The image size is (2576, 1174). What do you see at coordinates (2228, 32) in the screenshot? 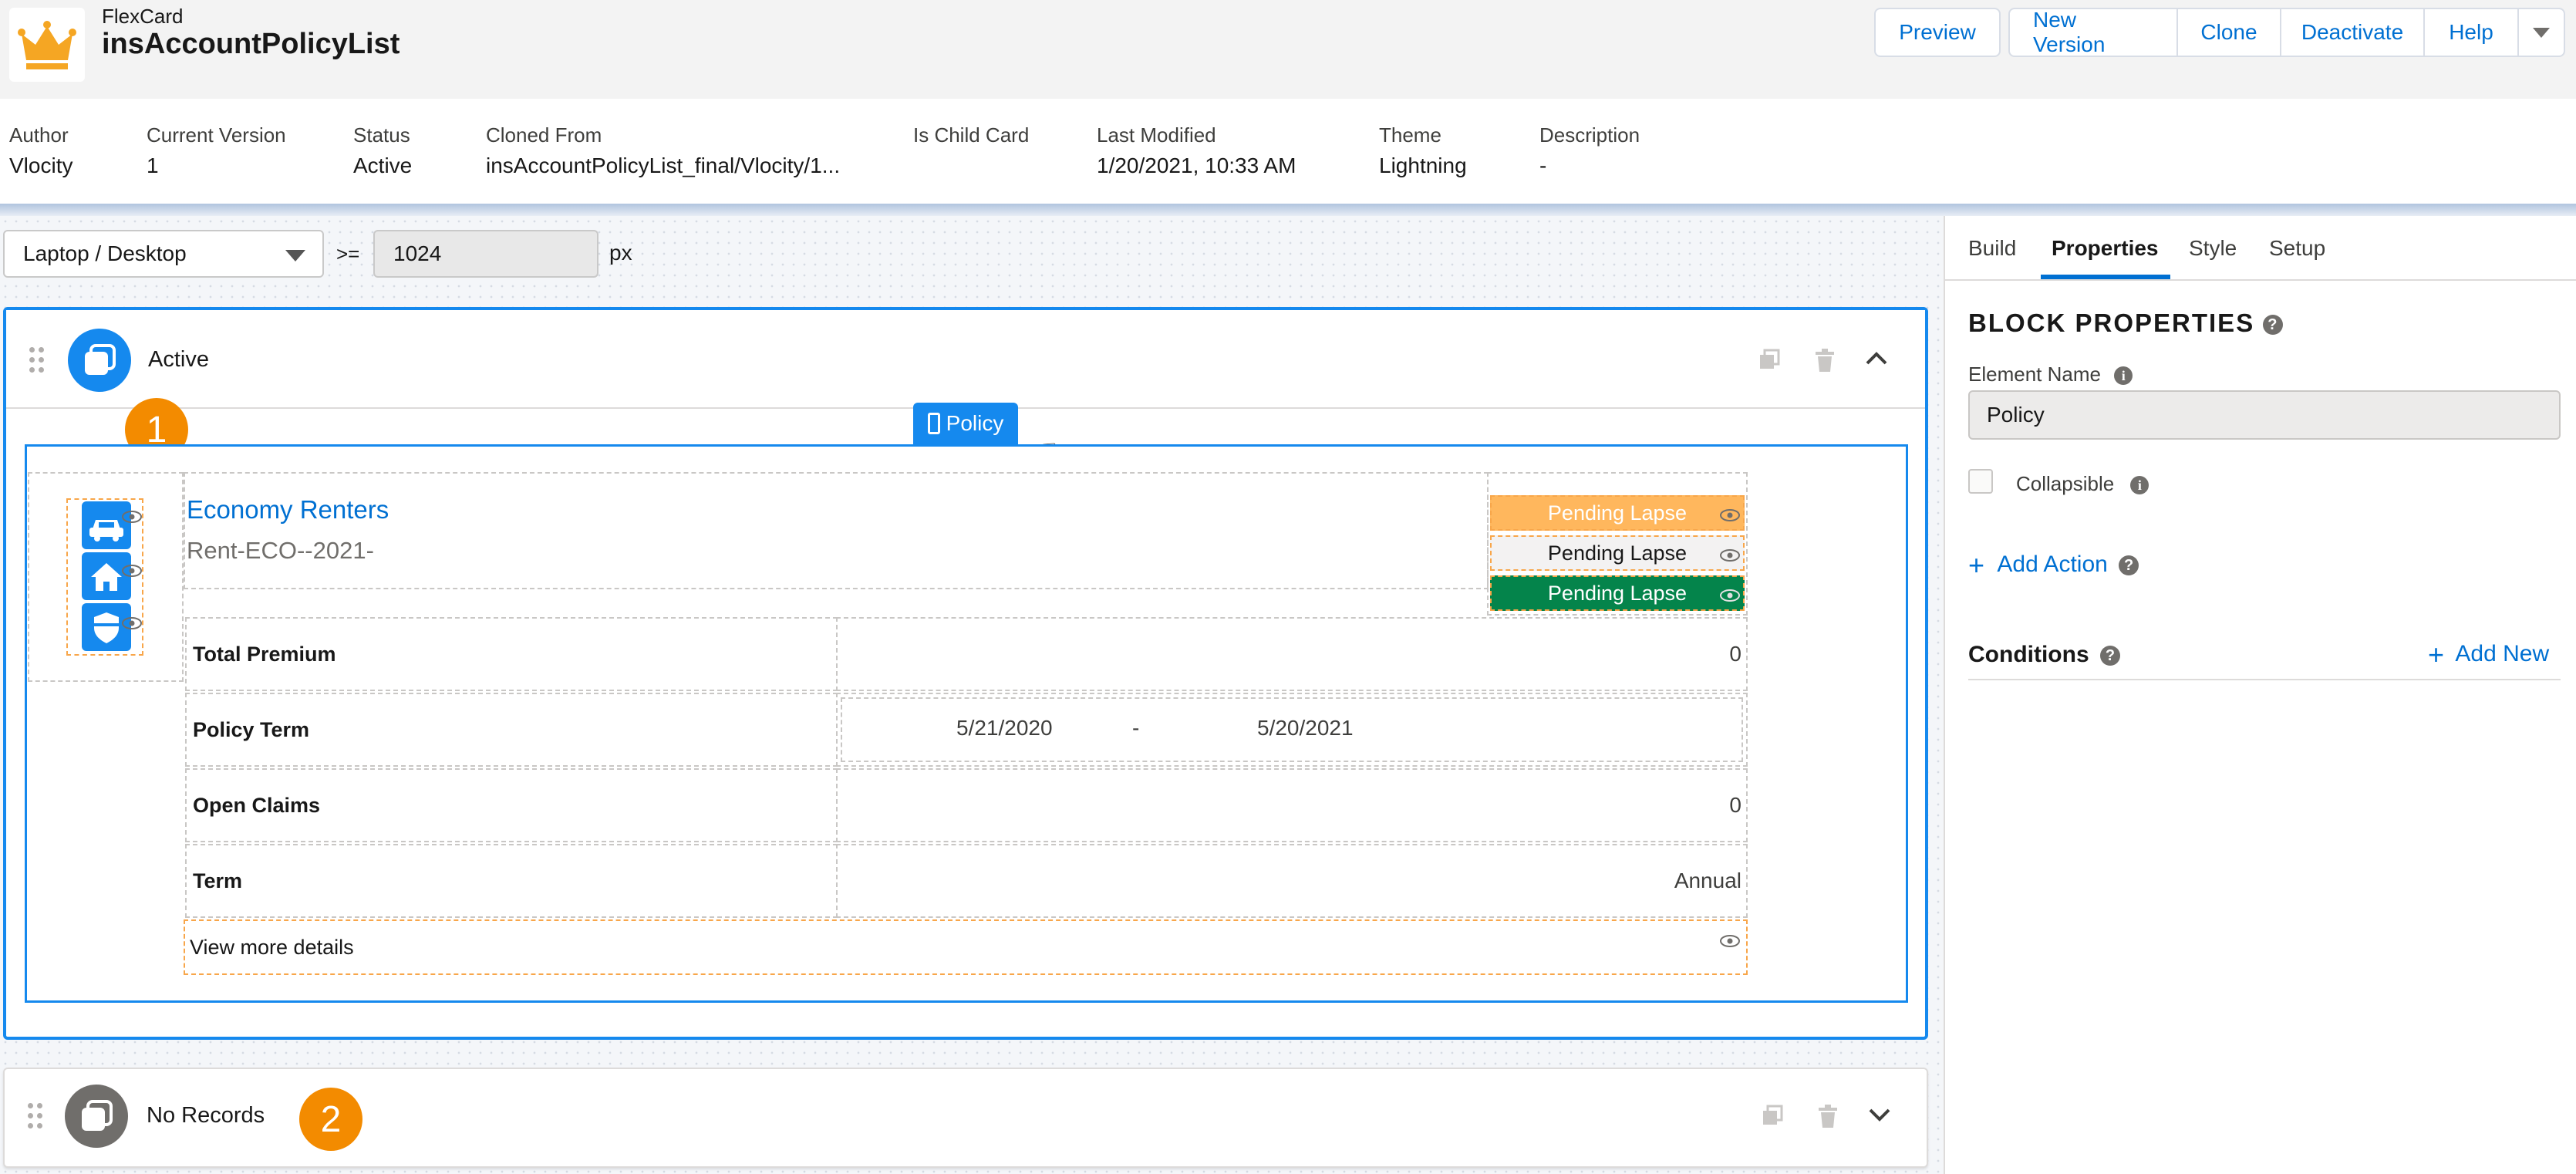
I see `clone-button: Clone` at bounding box center [2228, 32].